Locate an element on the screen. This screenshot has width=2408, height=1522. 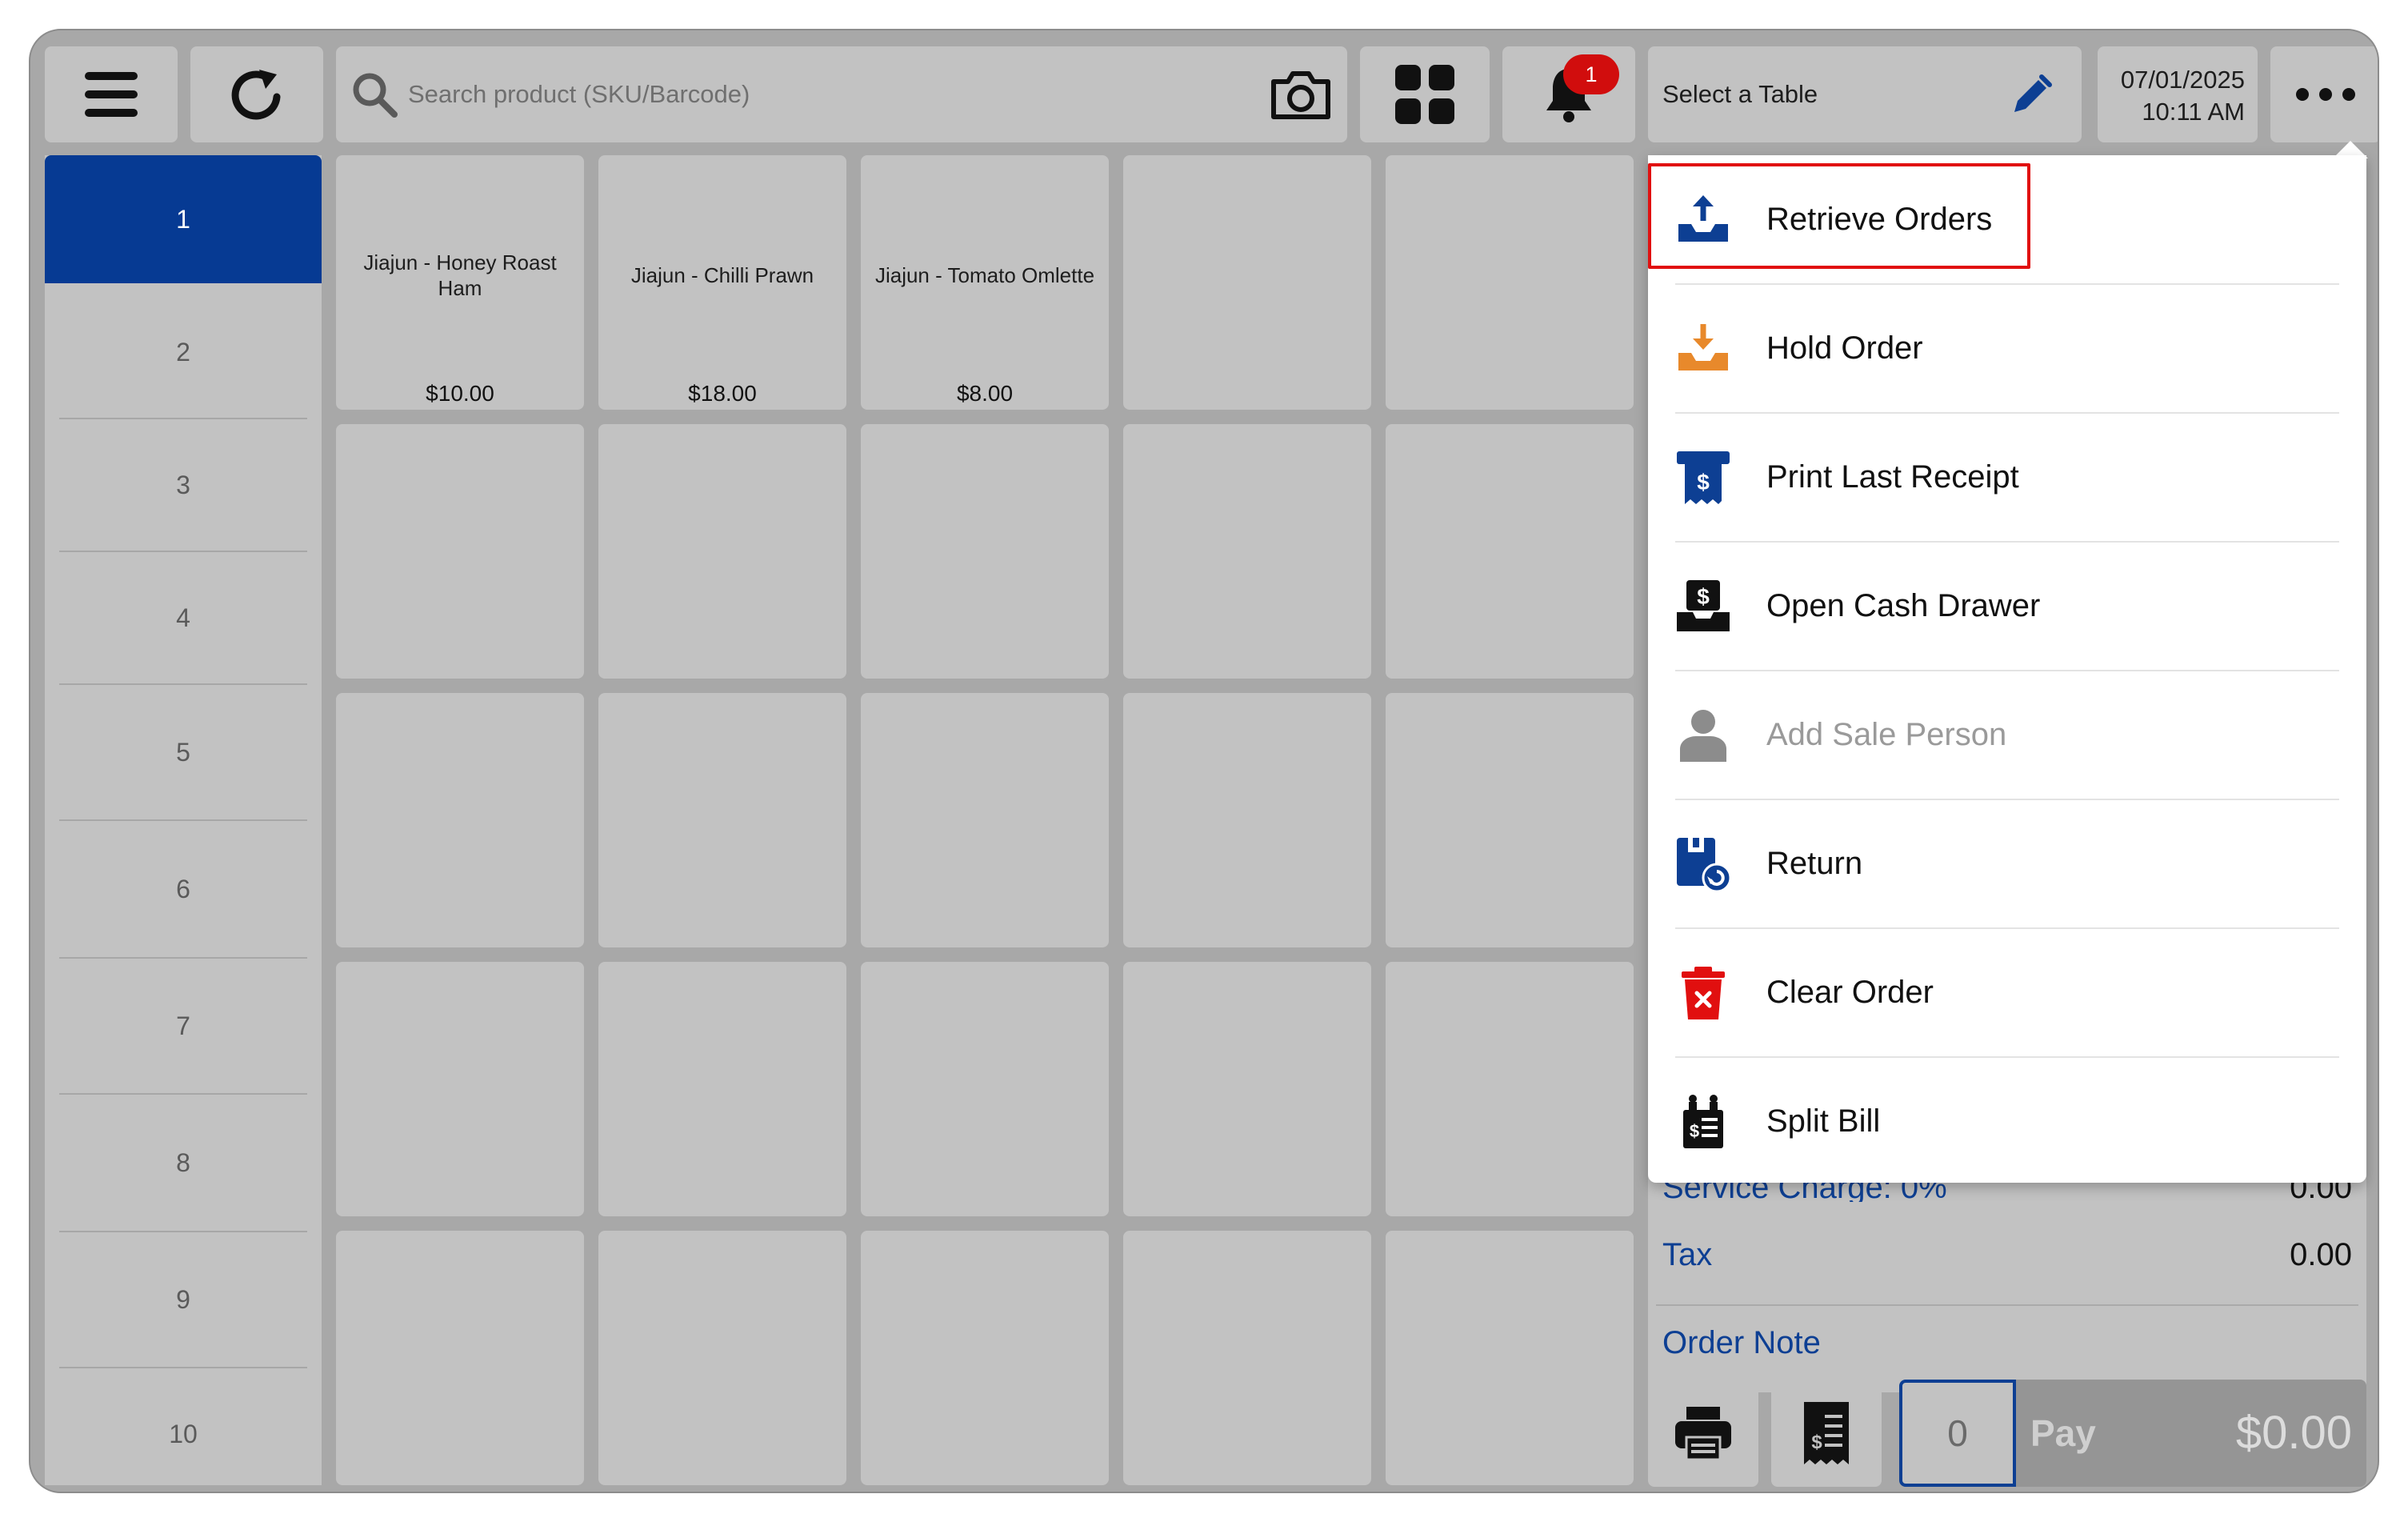
menu-item-label: Return is located at coordinates (1814, 863).